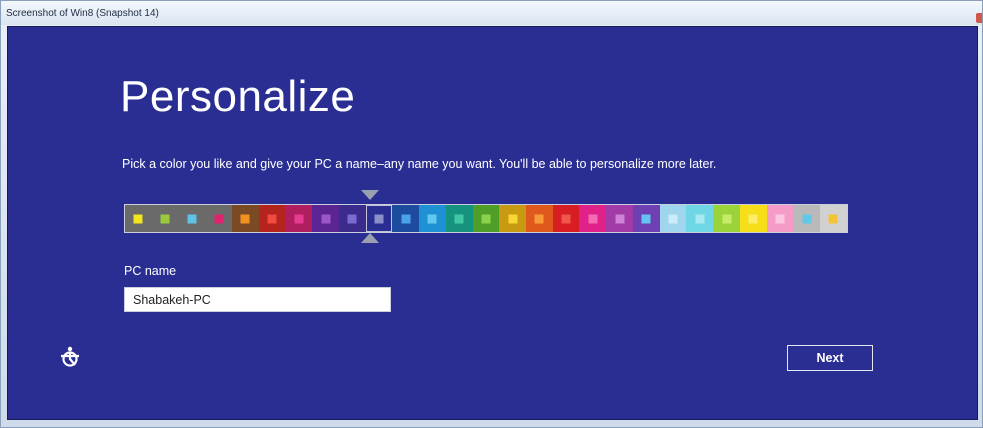 The height and width of the screenshot is (428, 983). I want to click on pc-name-field, so click(257, 299).